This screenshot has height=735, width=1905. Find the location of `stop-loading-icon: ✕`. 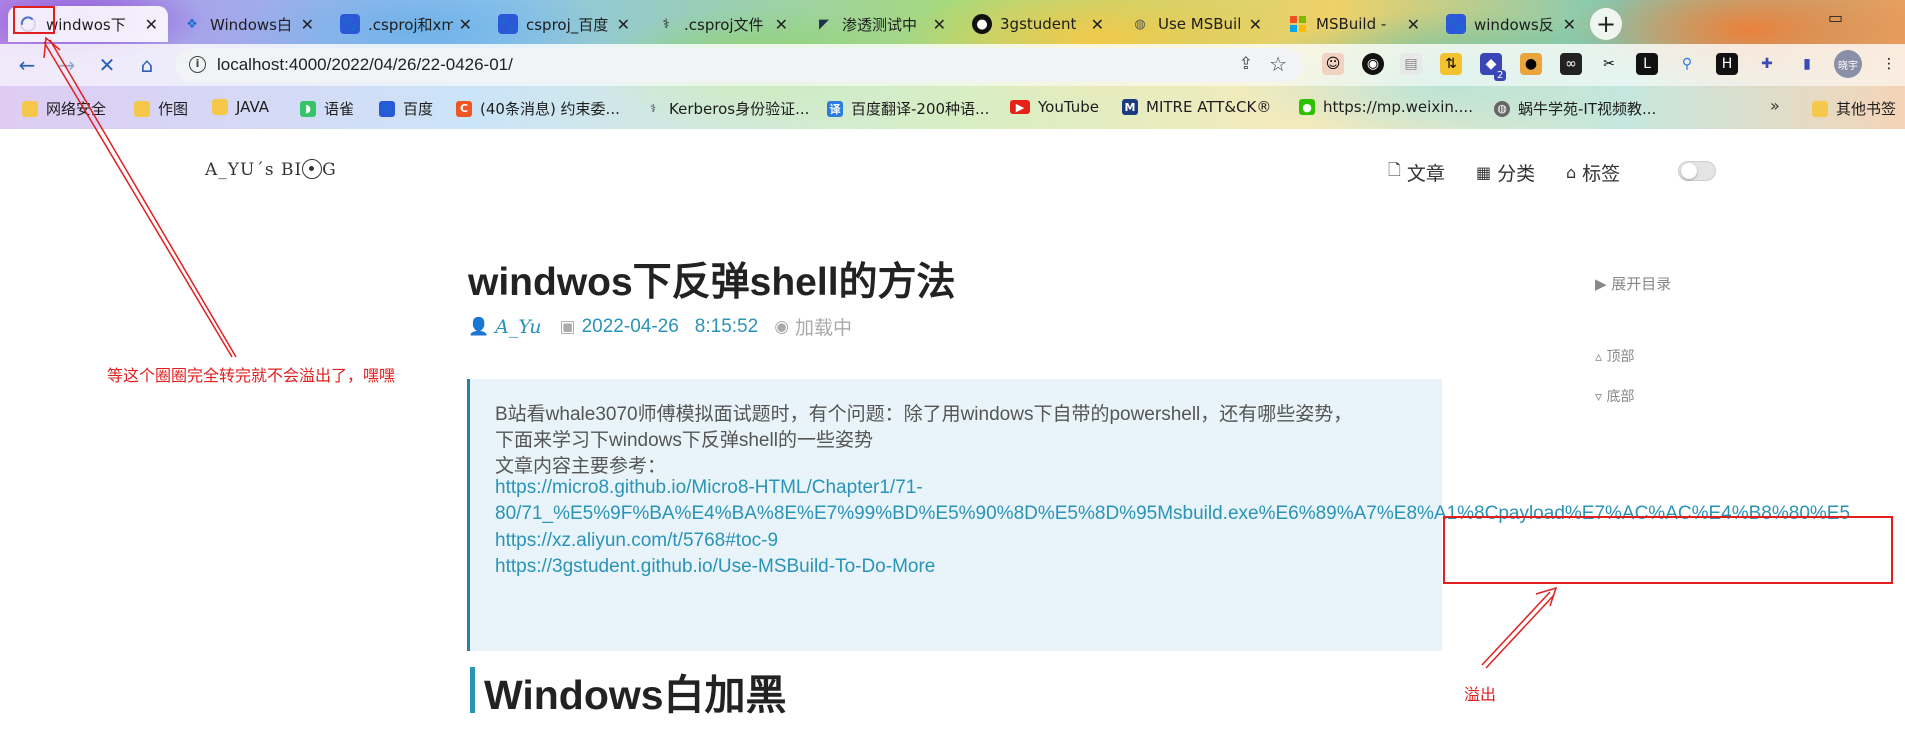

stop-loading-icon: ✕ is located at coordinates (107, 65).